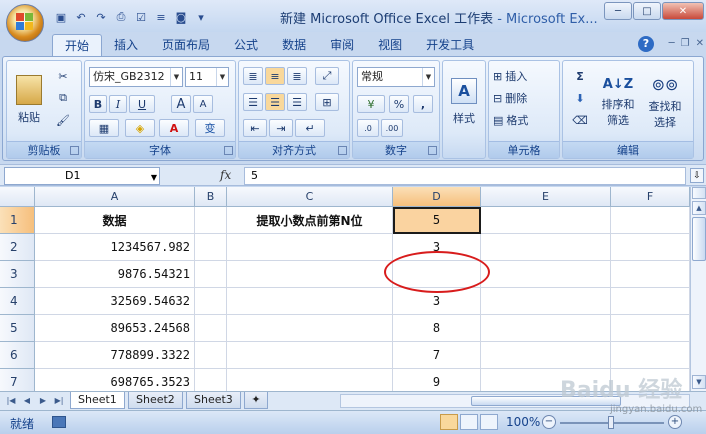  Describe the element at coordinates (310, 247) in the screenshot. I see `cell-c2` at that location.